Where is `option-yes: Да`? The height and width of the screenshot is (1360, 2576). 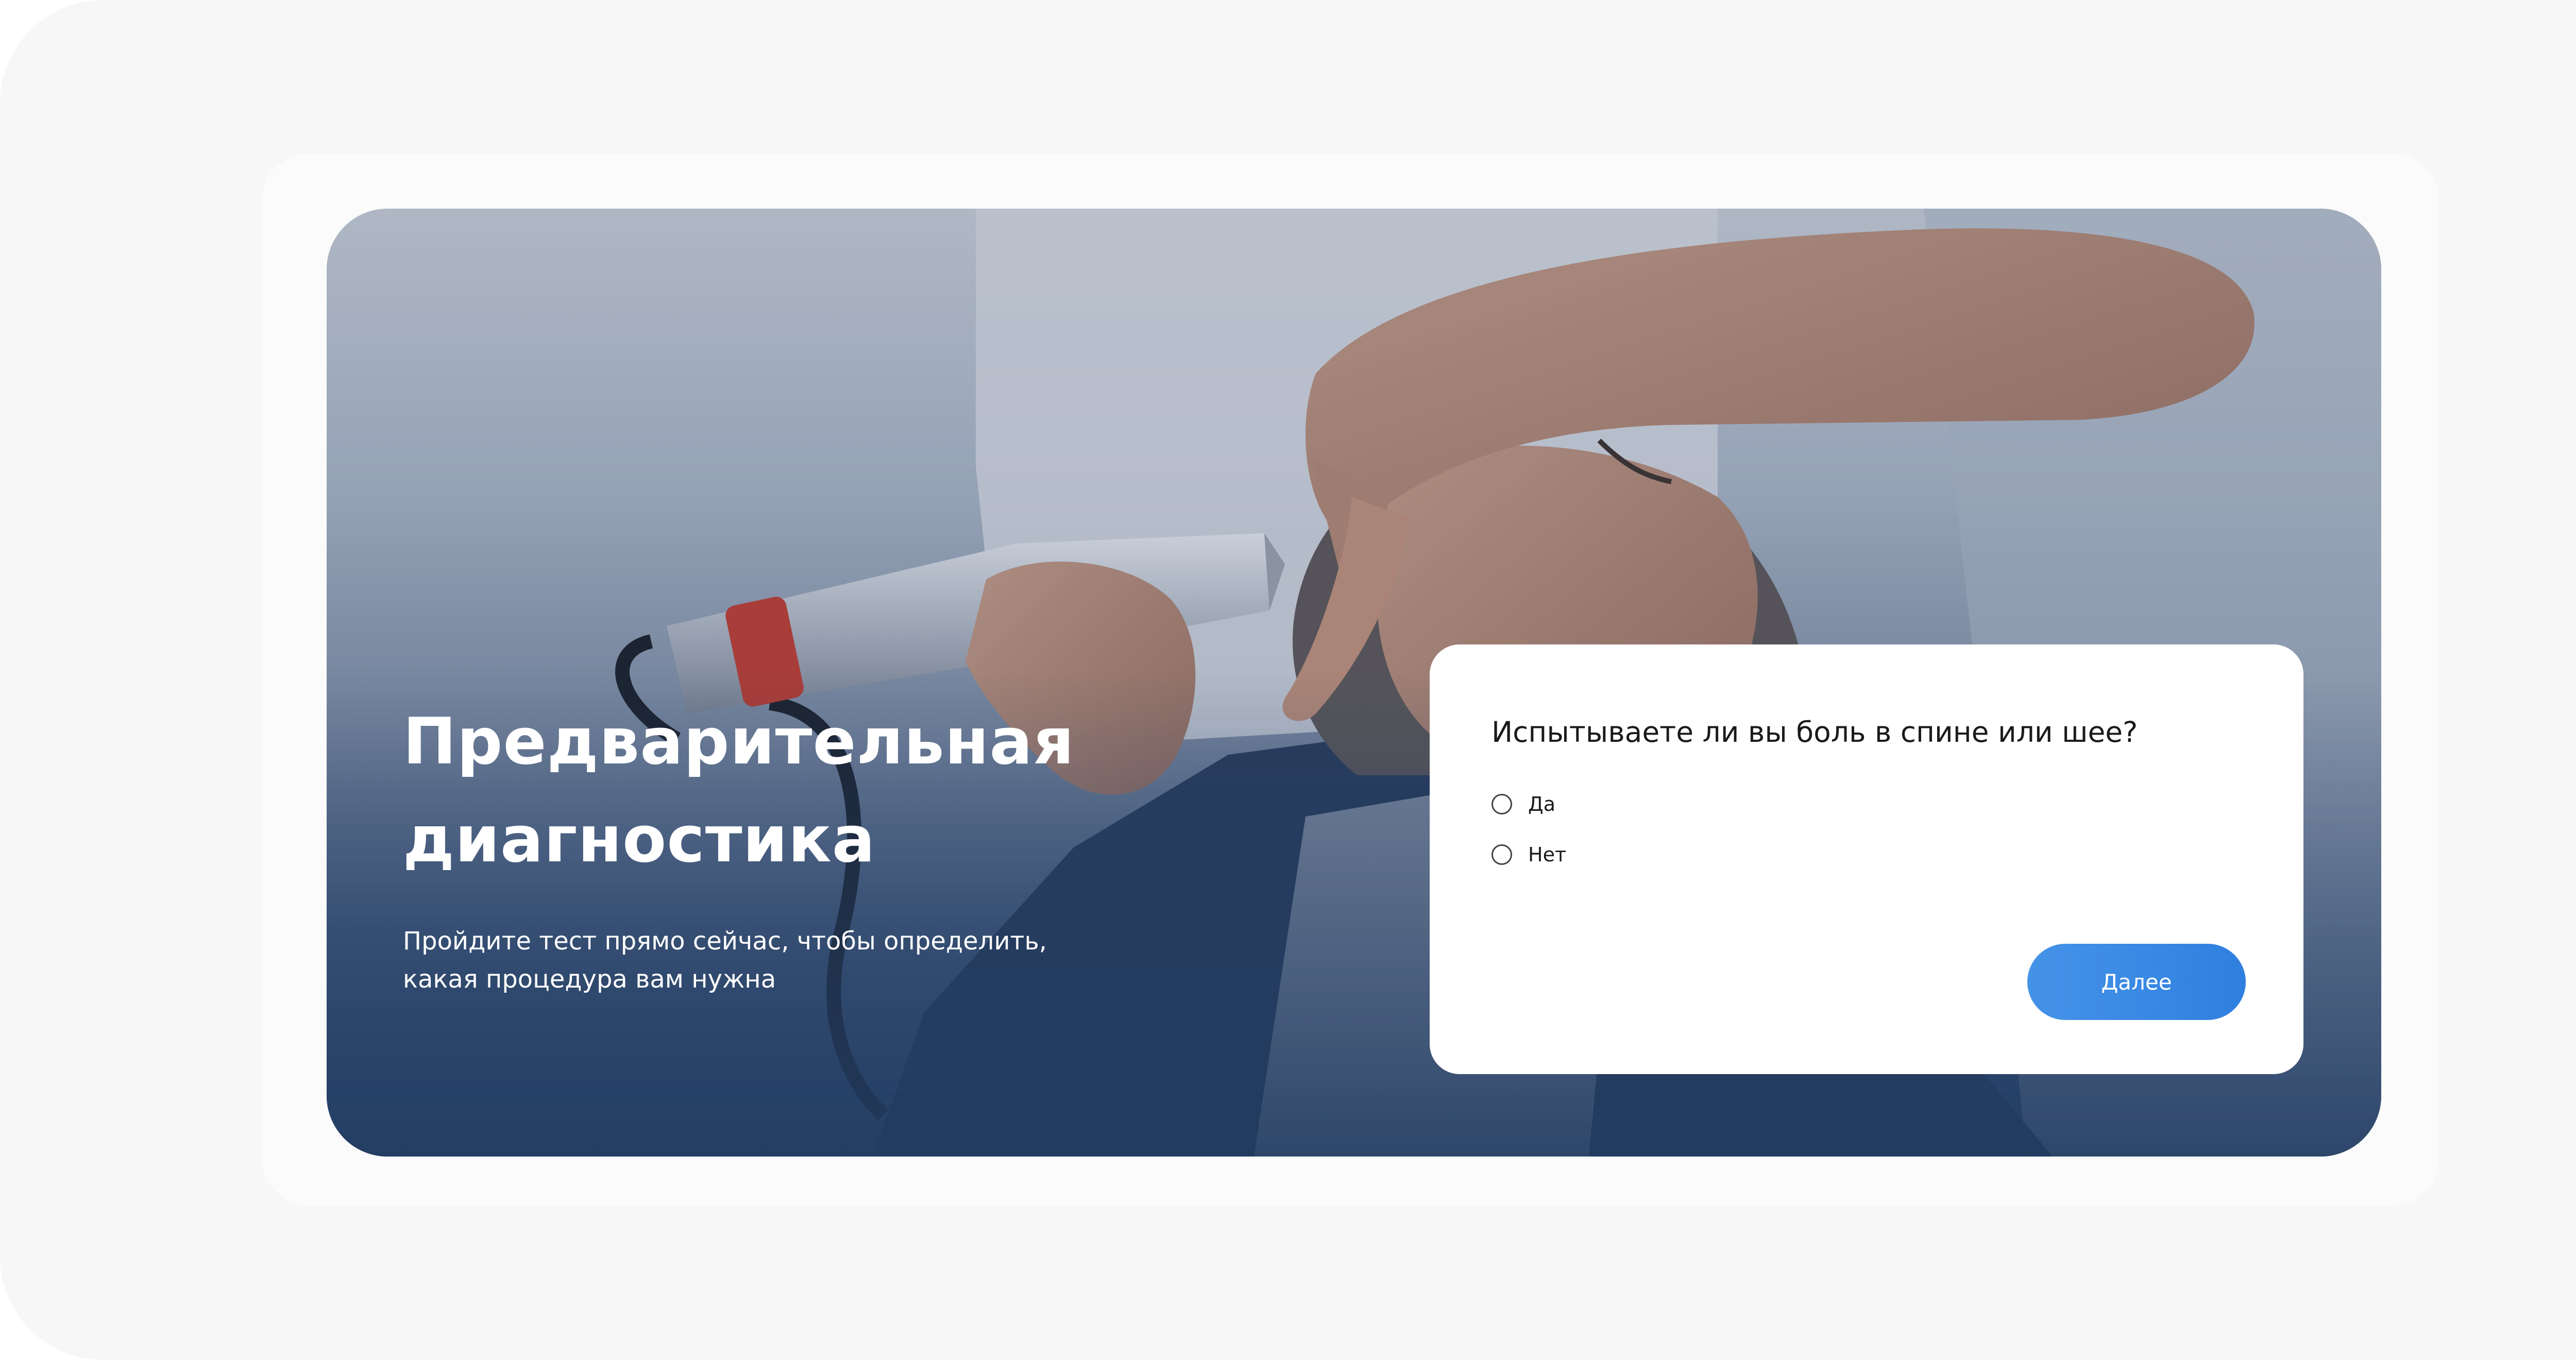 option-yes: Да is located at coordinates (1523, 804).